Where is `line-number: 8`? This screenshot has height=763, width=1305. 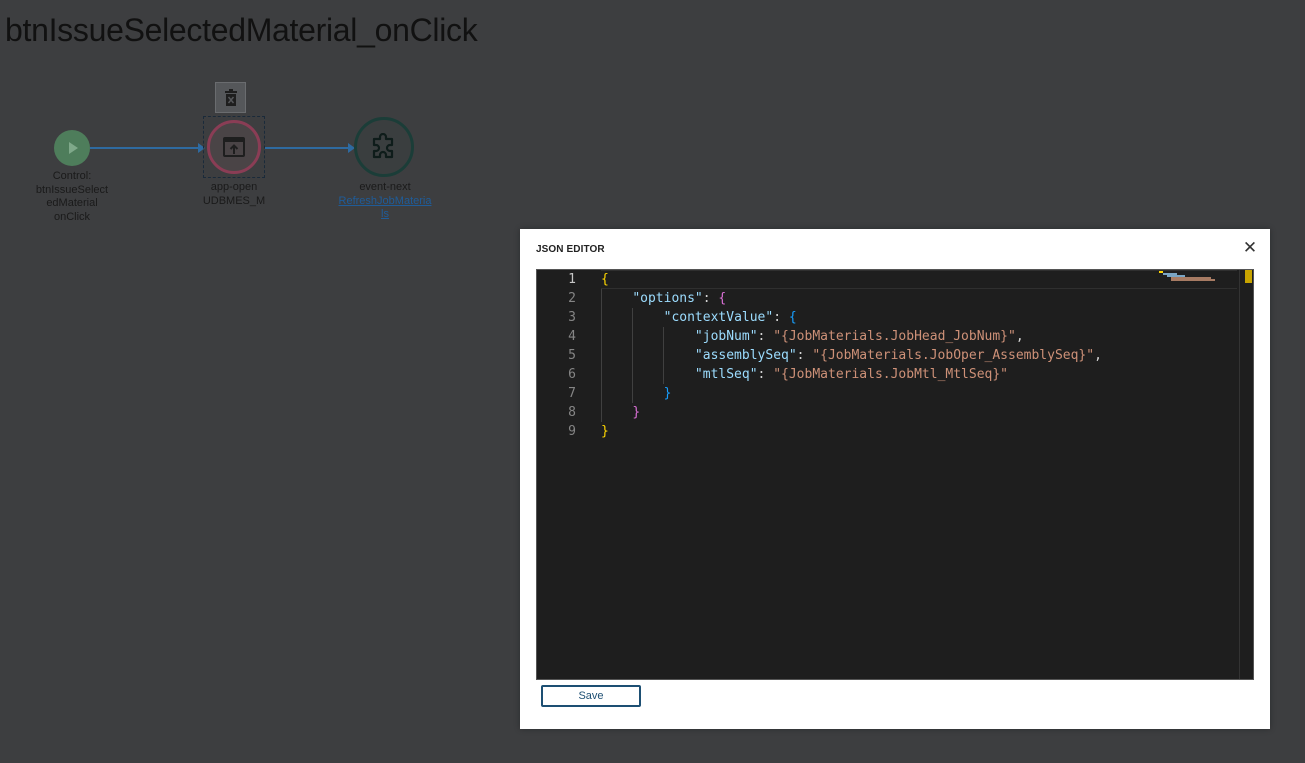
line-number: 8 is located at coordinates (572, 412).